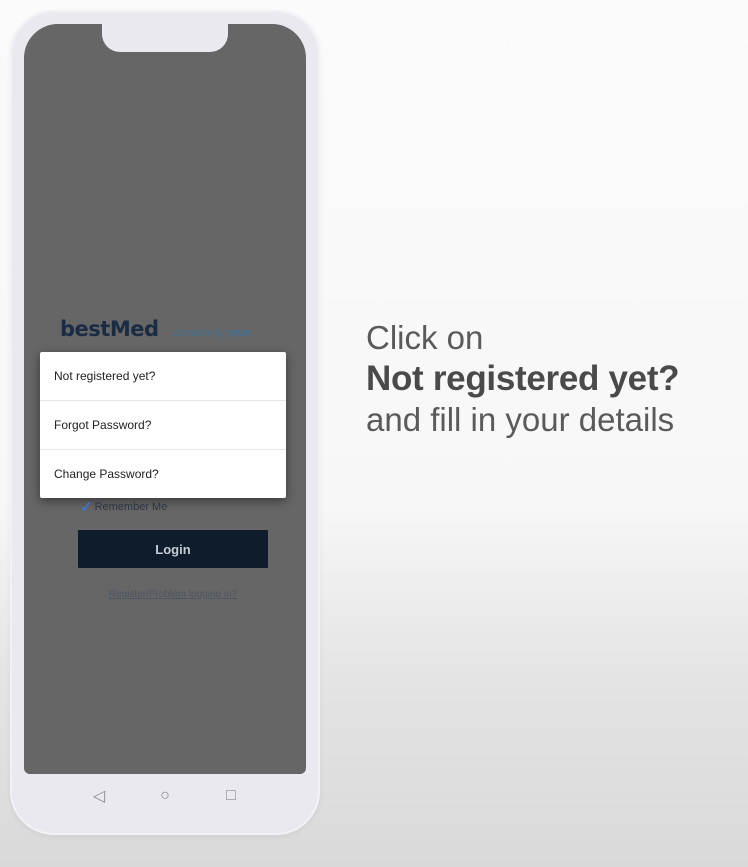  What do you see at coordinates (163, 474) in the screenshot?
I see `menu-item-change-password: Change Password?` at bounding box center [163, 474].